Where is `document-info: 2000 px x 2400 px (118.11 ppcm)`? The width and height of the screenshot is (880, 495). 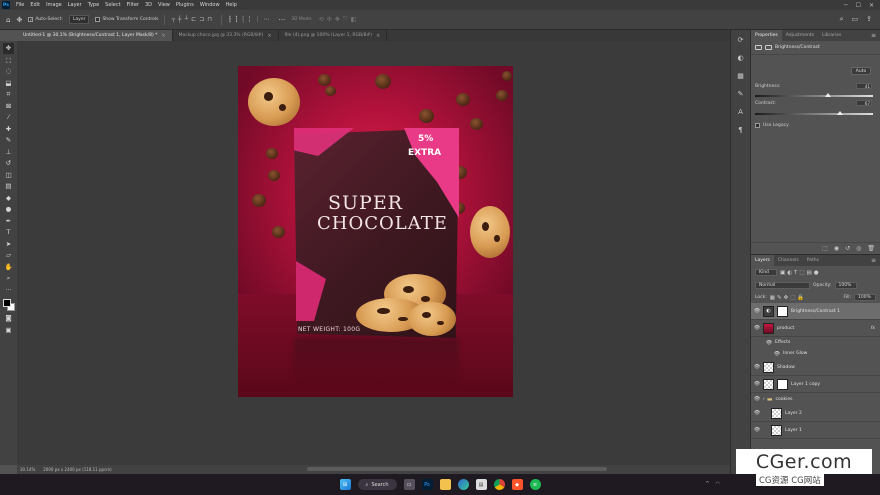
document-info: 2000 px x 2400 px (118.11 ppcm) is located at coordinates (77, 469).